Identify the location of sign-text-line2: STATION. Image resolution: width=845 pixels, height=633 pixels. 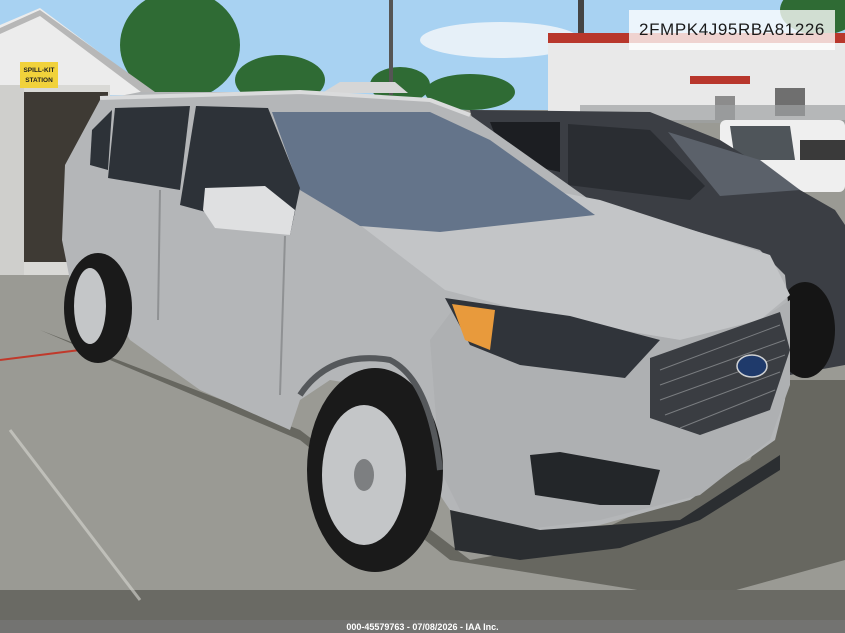
(39, 80).